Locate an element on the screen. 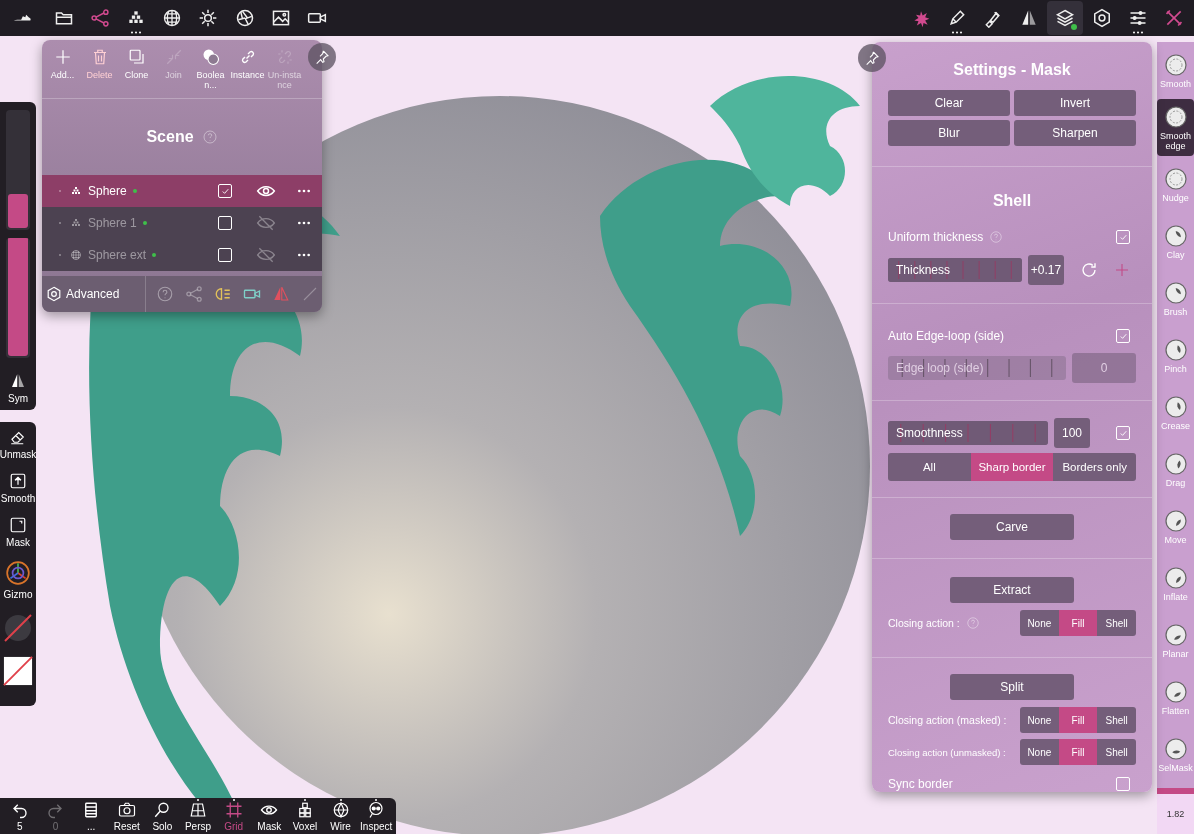 The image size is (1194, 834). smoothness-slider: Smoothness is located at coordinates (968, 433).